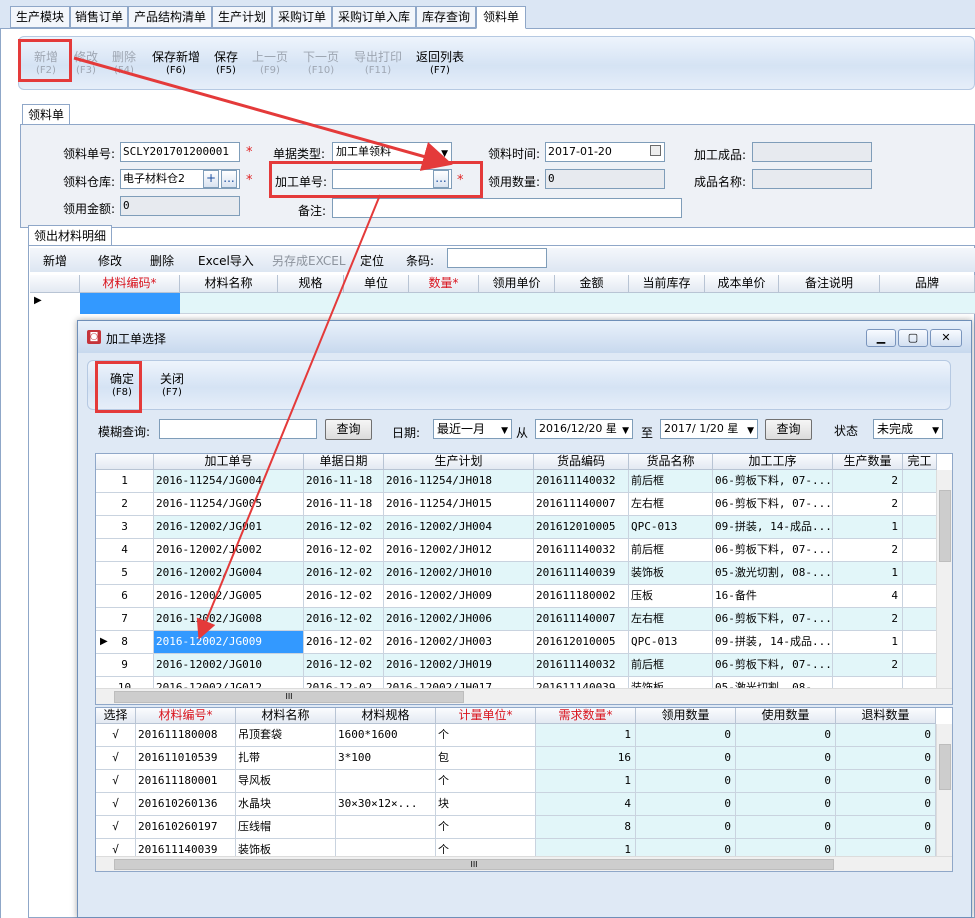 This screenshot has width=975, height=918. Describe the element at coordinates (474, 864) in the screenshot. I see `scroll-thumb: III` at that location.